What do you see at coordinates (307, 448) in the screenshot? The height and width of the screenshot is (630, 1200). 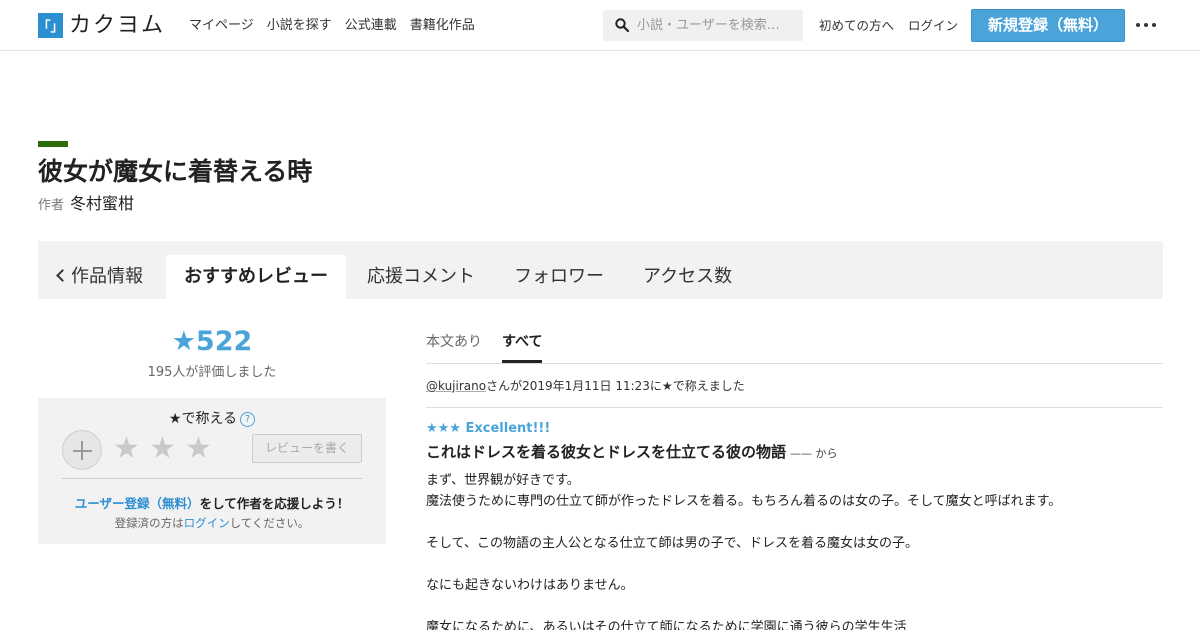 I see `write-review-button: レビューを書く` at bounding box center [307, 448].